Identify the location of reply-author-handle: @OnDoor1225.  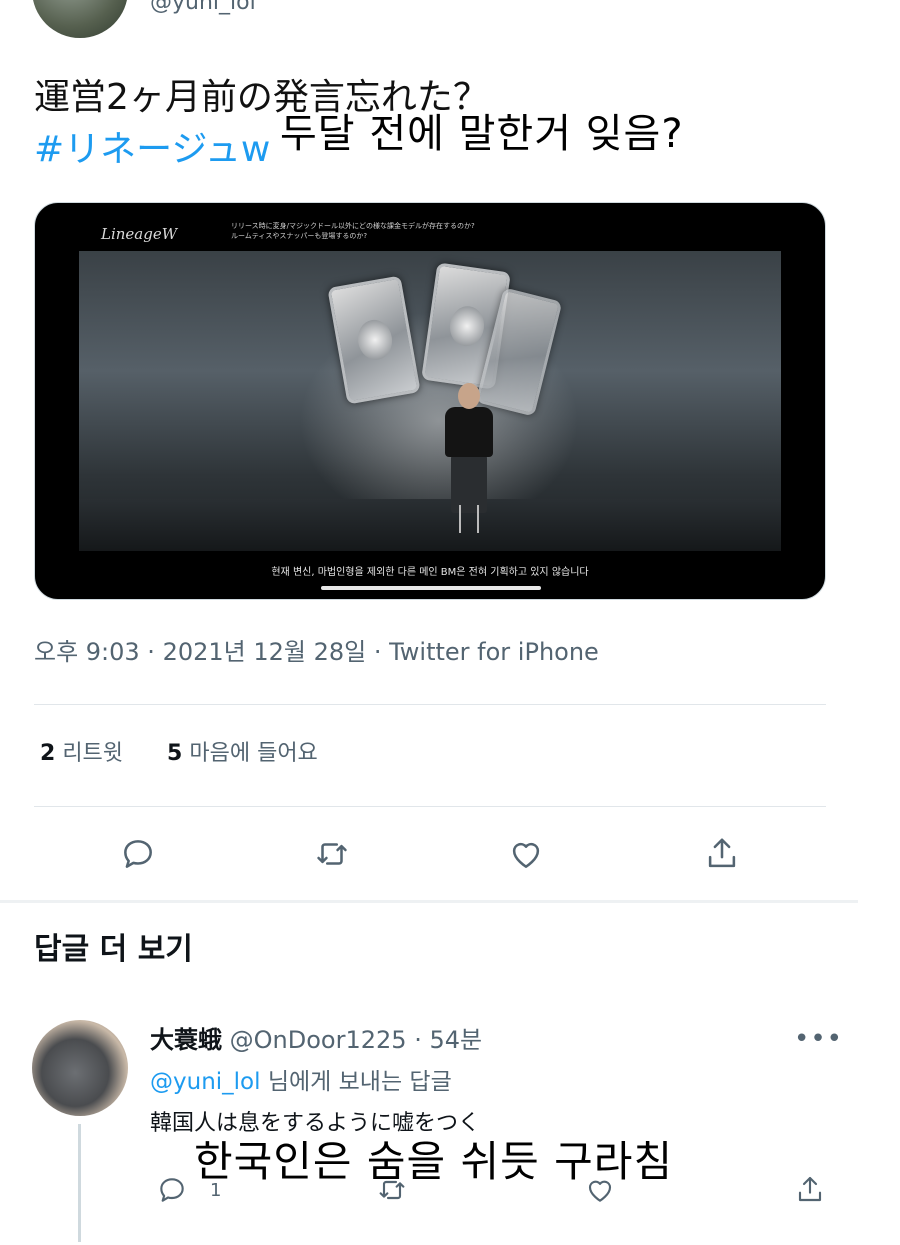
(318, 1040).